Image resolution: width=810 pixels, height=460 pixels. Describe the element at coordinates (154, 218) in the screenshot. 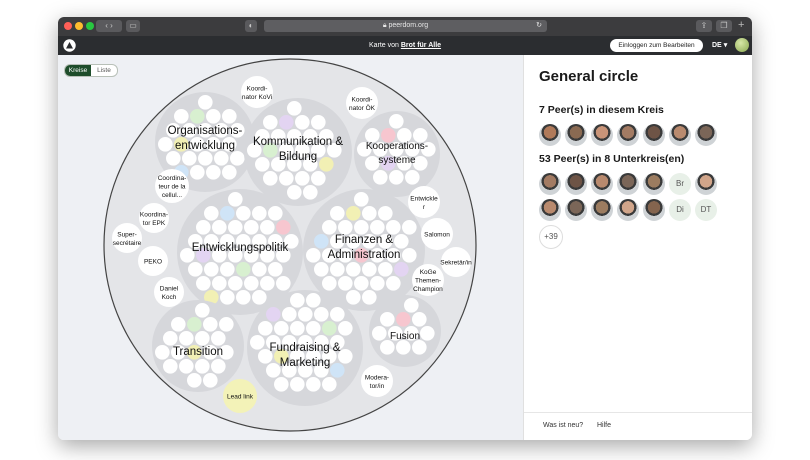

I see `role-bubble: Koordina-tor EPK` at that location.